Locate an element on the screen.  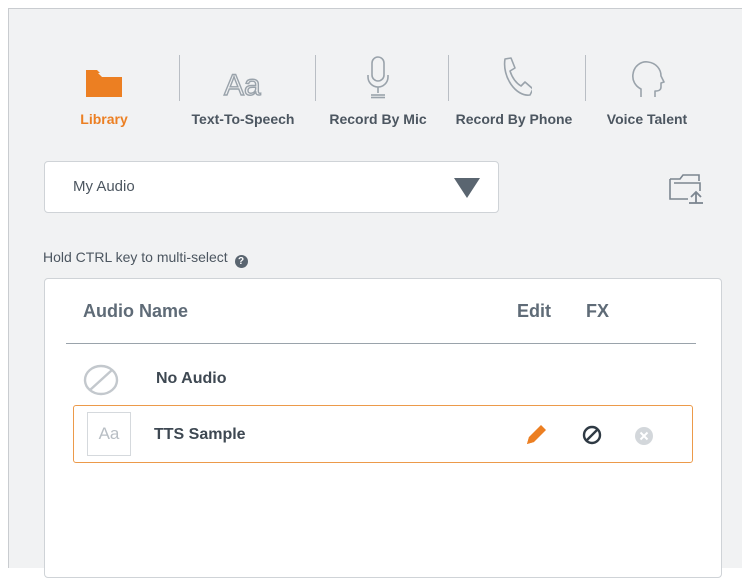
tab-library: Library is located at coordinates (104, 96).